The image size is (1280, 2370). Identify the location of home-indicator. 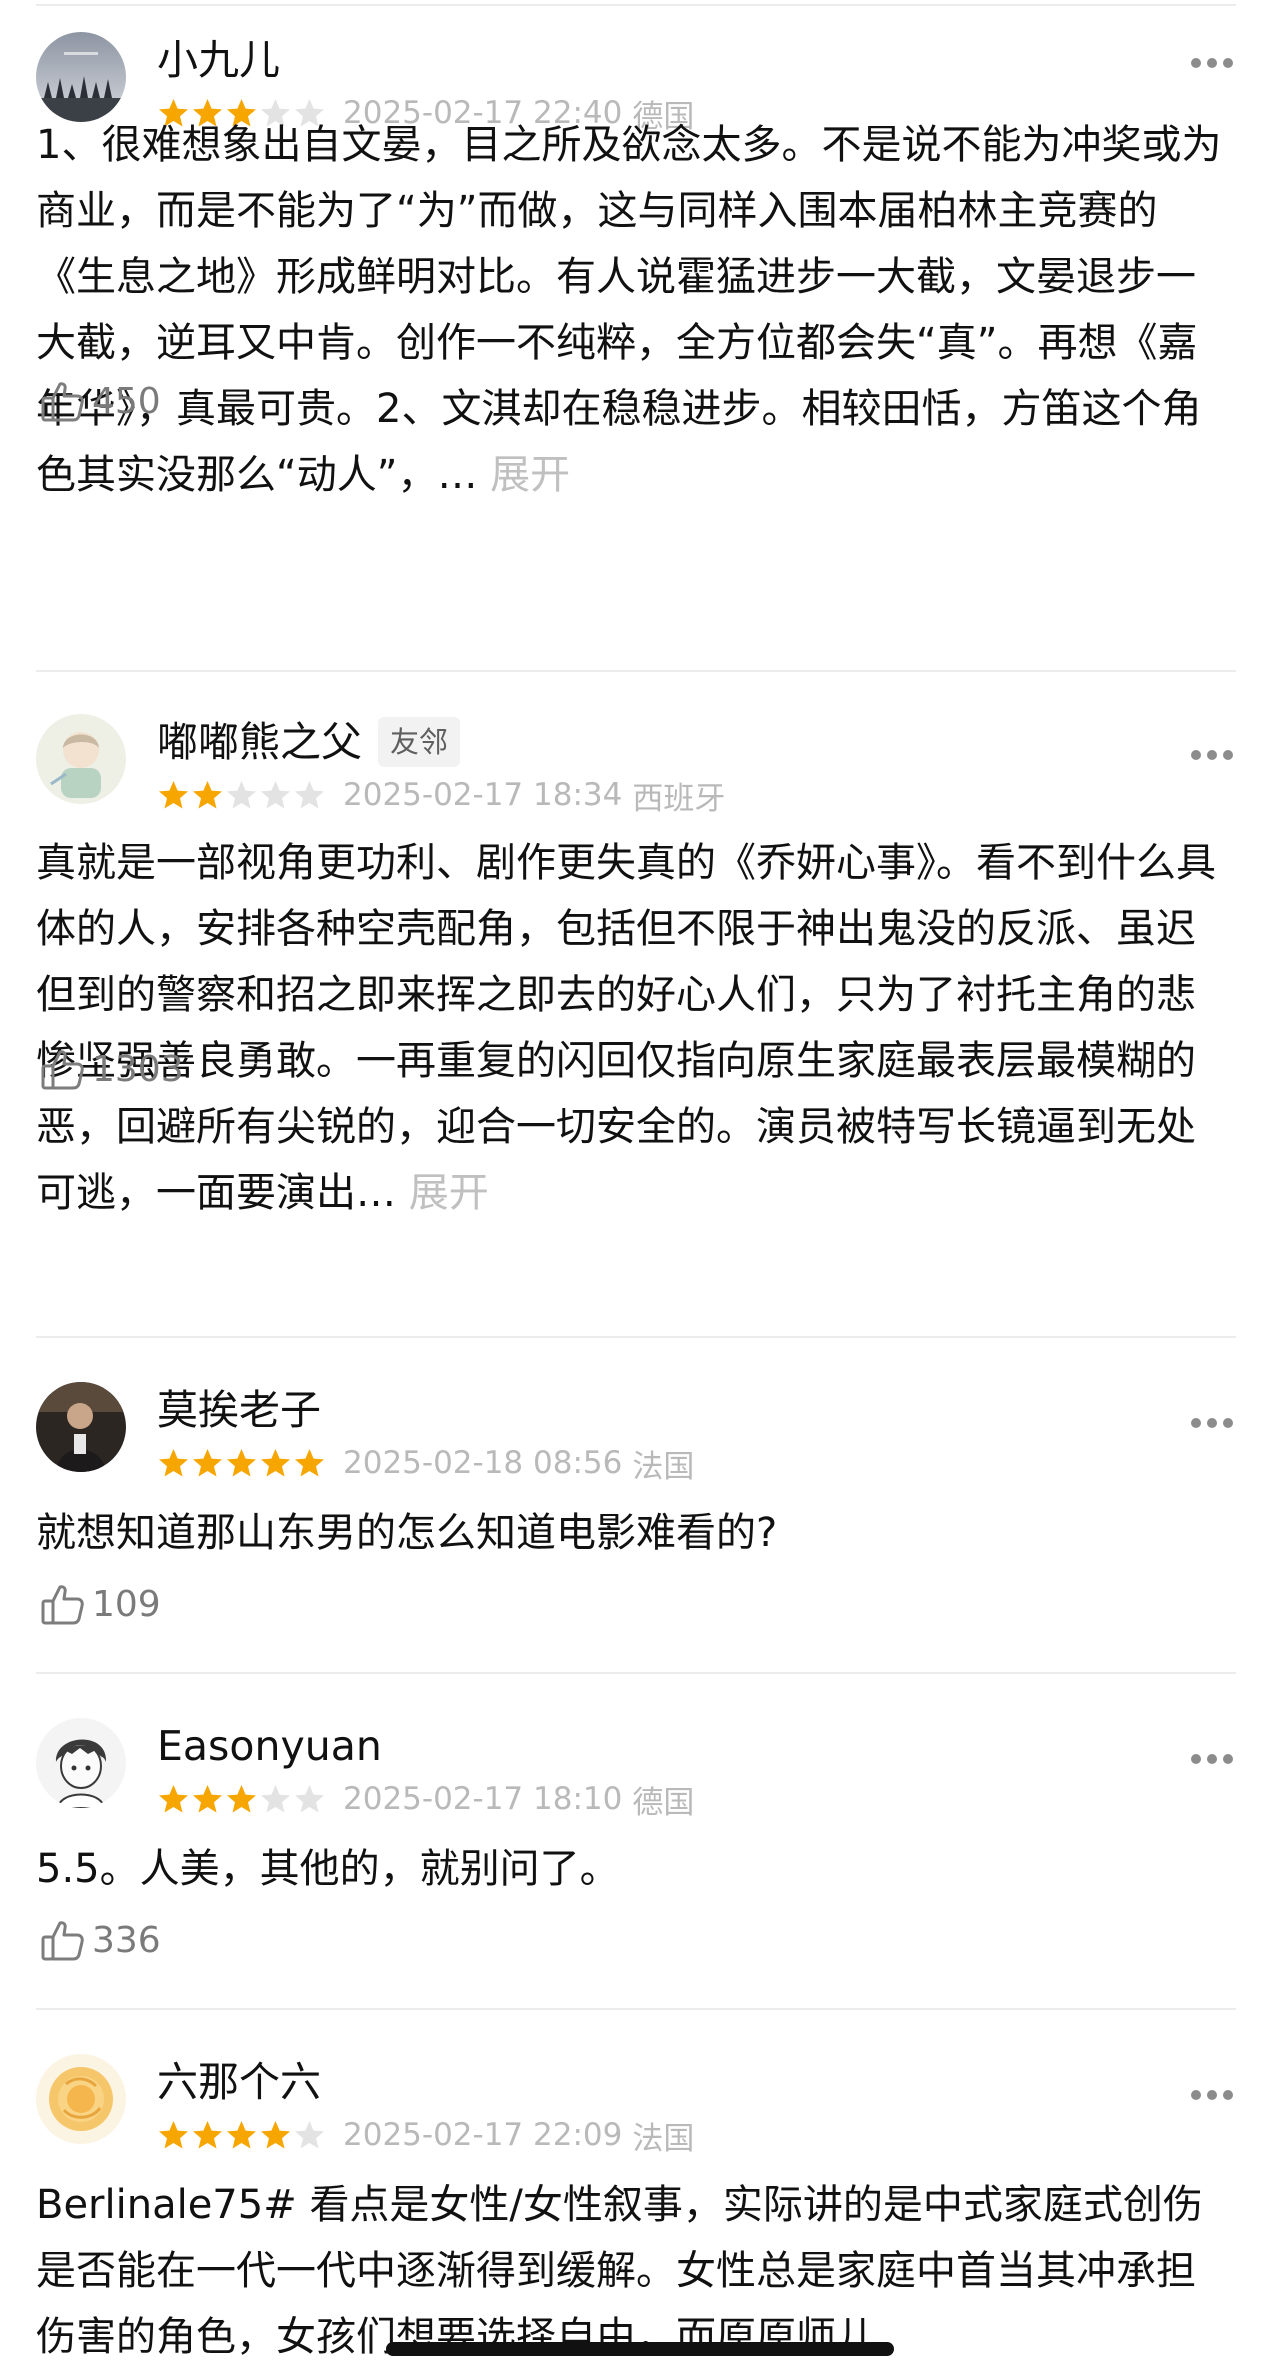
(640, 2349).